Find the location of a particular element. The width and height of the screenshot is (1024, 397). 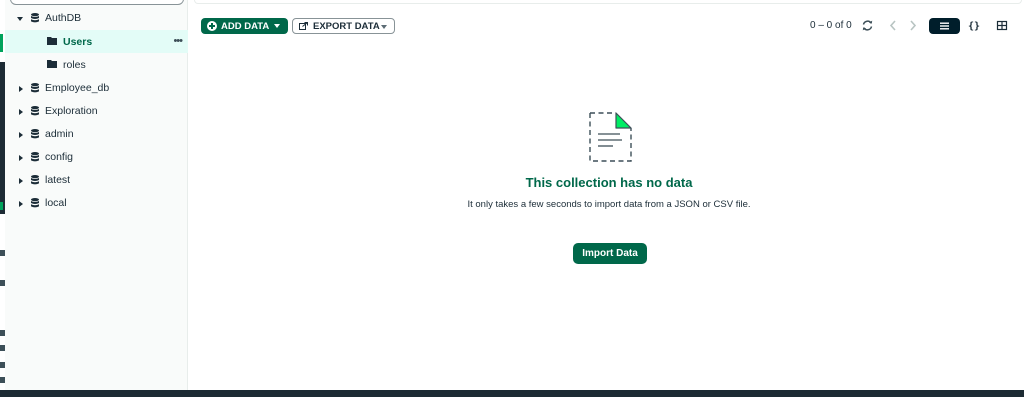

sidebar-db-label: Employee_db is located at coordinates (77, 88).